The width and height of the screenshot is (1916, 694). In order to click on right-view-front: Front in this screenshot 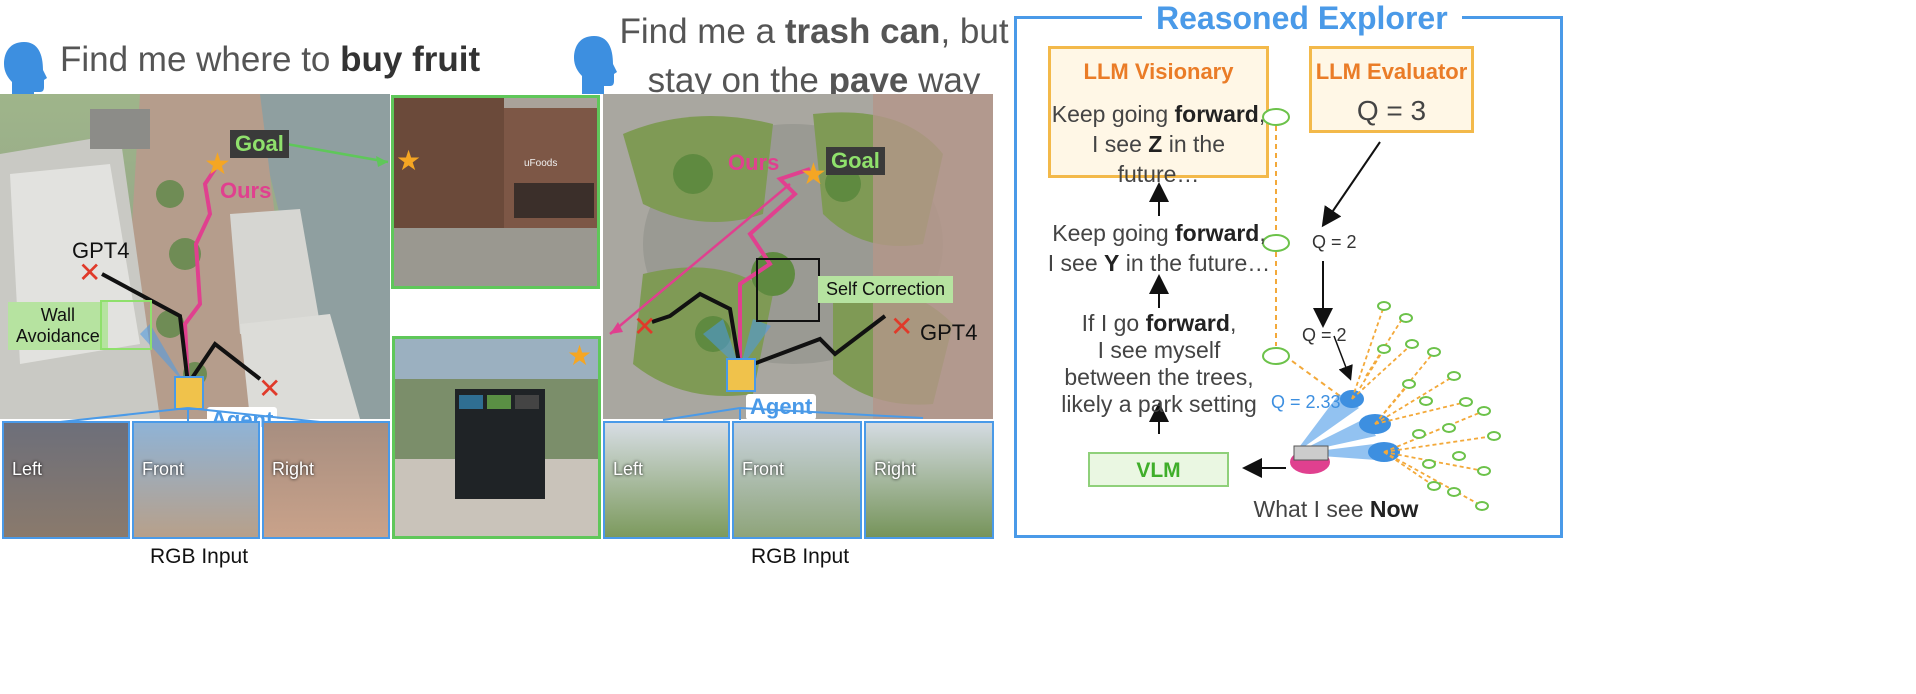, I will do `click(797, 480)`.